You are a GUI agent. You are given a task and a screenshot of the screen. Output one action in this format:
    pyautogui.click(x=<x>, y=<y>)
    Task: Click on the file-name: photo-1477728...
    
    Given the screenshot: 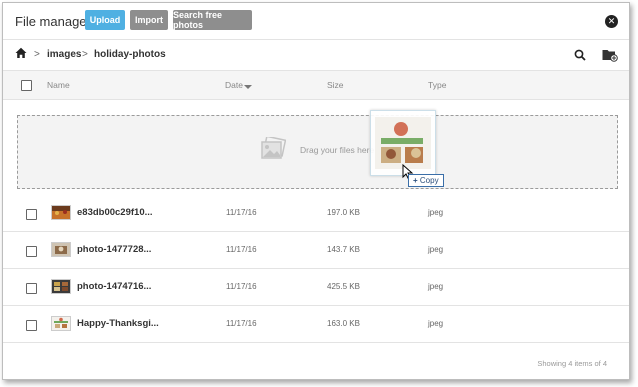 What is the action you would take?
    pyautogui.click(x=114, y=249)
    